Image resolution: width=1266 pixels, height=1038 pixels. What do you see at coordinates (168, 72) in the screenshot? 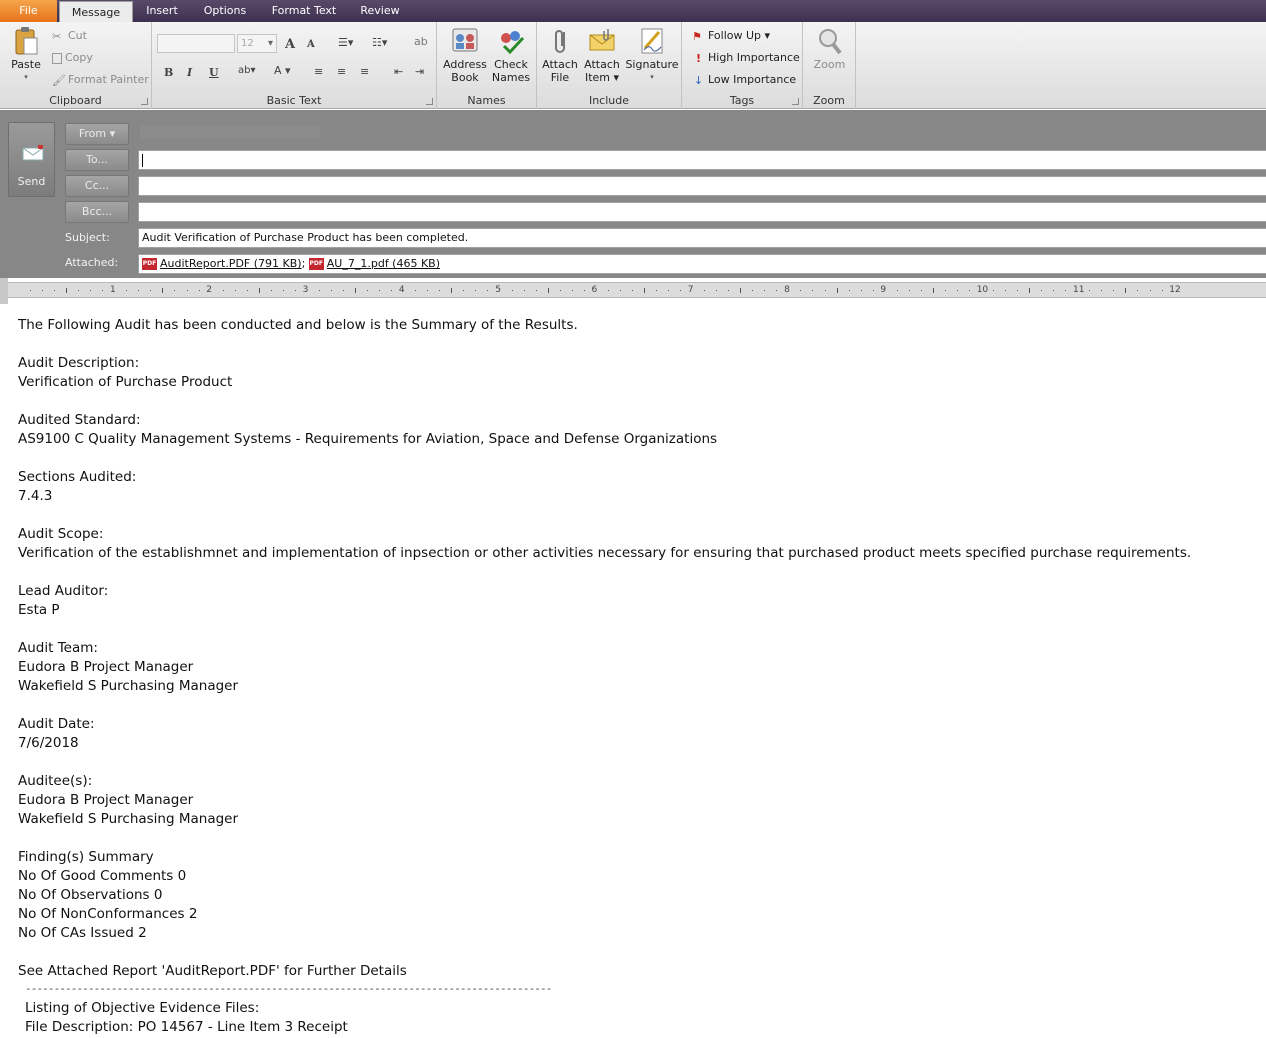
I see `bold-icon: B` at bounding box center [168, 72].